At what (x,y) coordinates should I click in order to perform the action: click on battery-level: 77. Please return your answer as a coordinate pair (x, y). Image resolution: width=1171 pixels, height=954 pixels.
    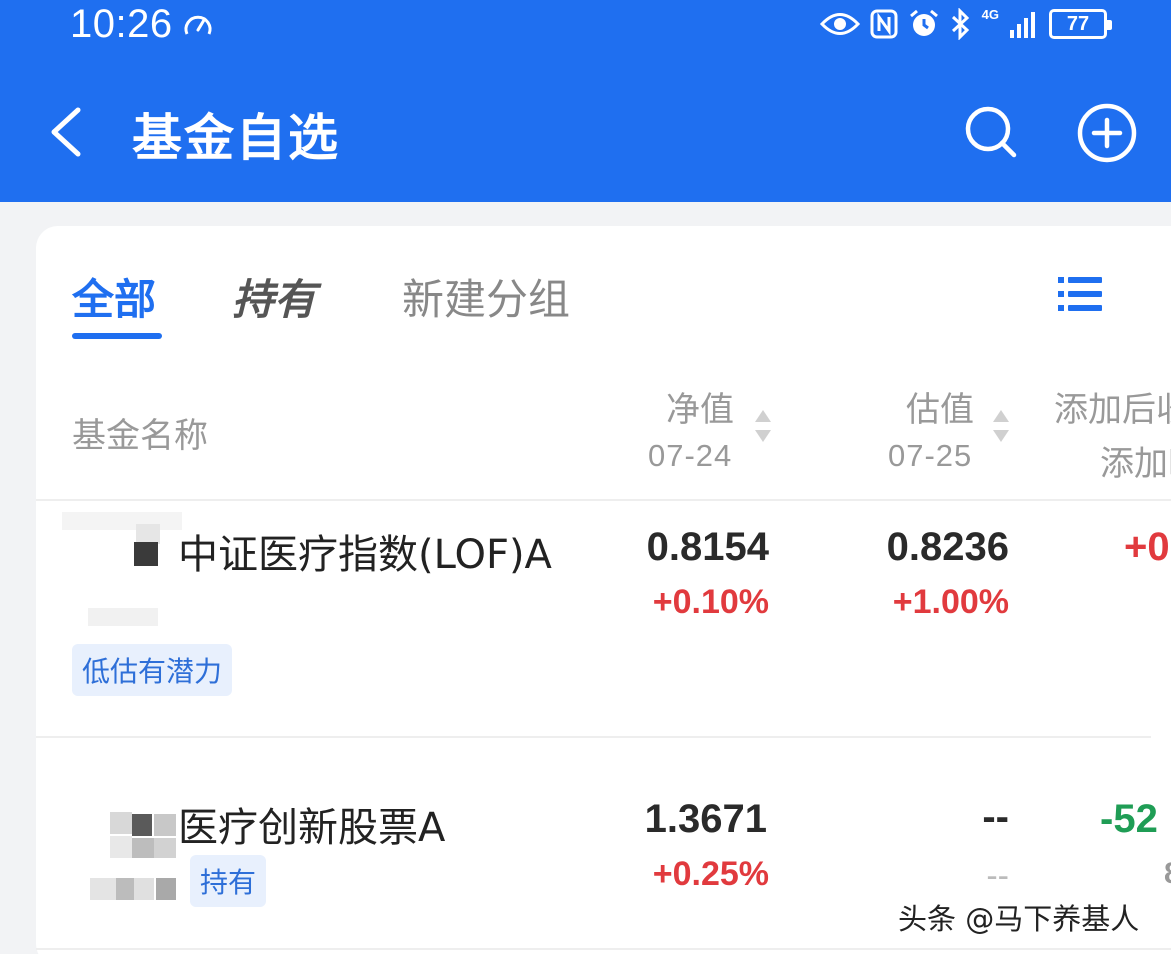
    Looking at the image, I should click on (1078, 23).